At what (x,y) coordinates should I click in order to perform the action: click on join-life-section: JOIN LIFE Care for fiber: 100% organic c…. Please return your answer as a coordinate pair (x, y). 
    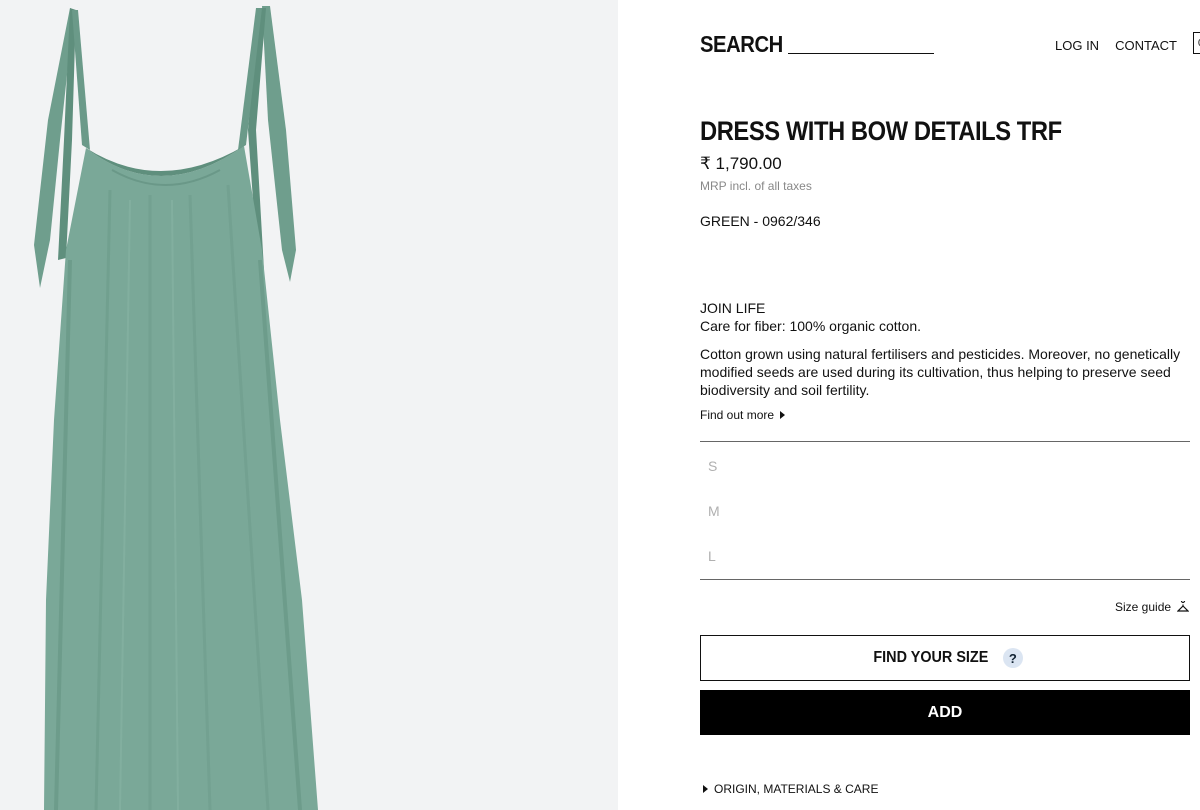
    Looking at the image, I should click on (810, 317).